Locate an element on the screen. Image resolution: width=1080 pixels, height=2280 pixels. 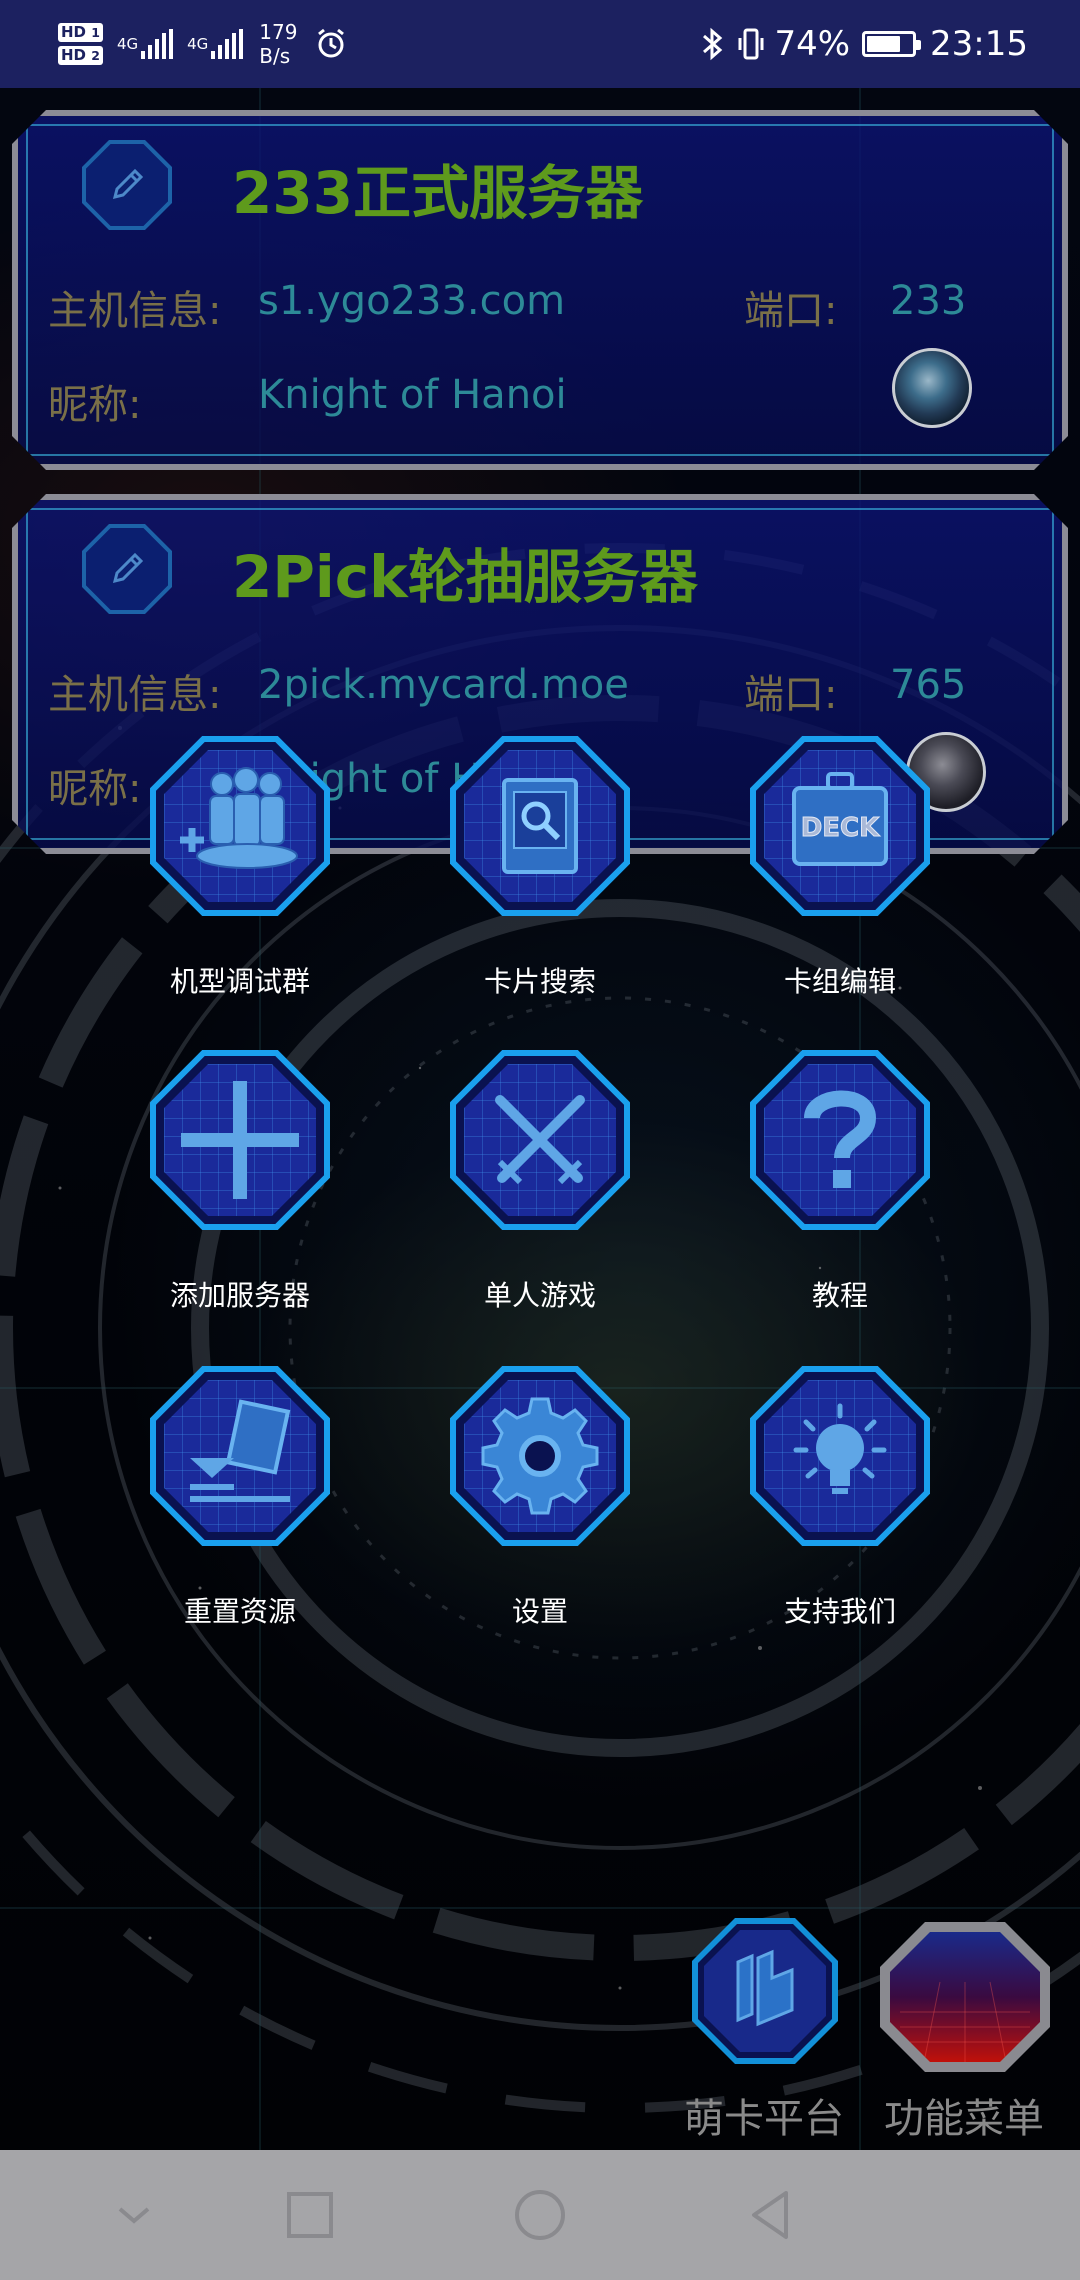
menu-item-reset-resources: 重置资源 is located at coordinates (220, 1516).